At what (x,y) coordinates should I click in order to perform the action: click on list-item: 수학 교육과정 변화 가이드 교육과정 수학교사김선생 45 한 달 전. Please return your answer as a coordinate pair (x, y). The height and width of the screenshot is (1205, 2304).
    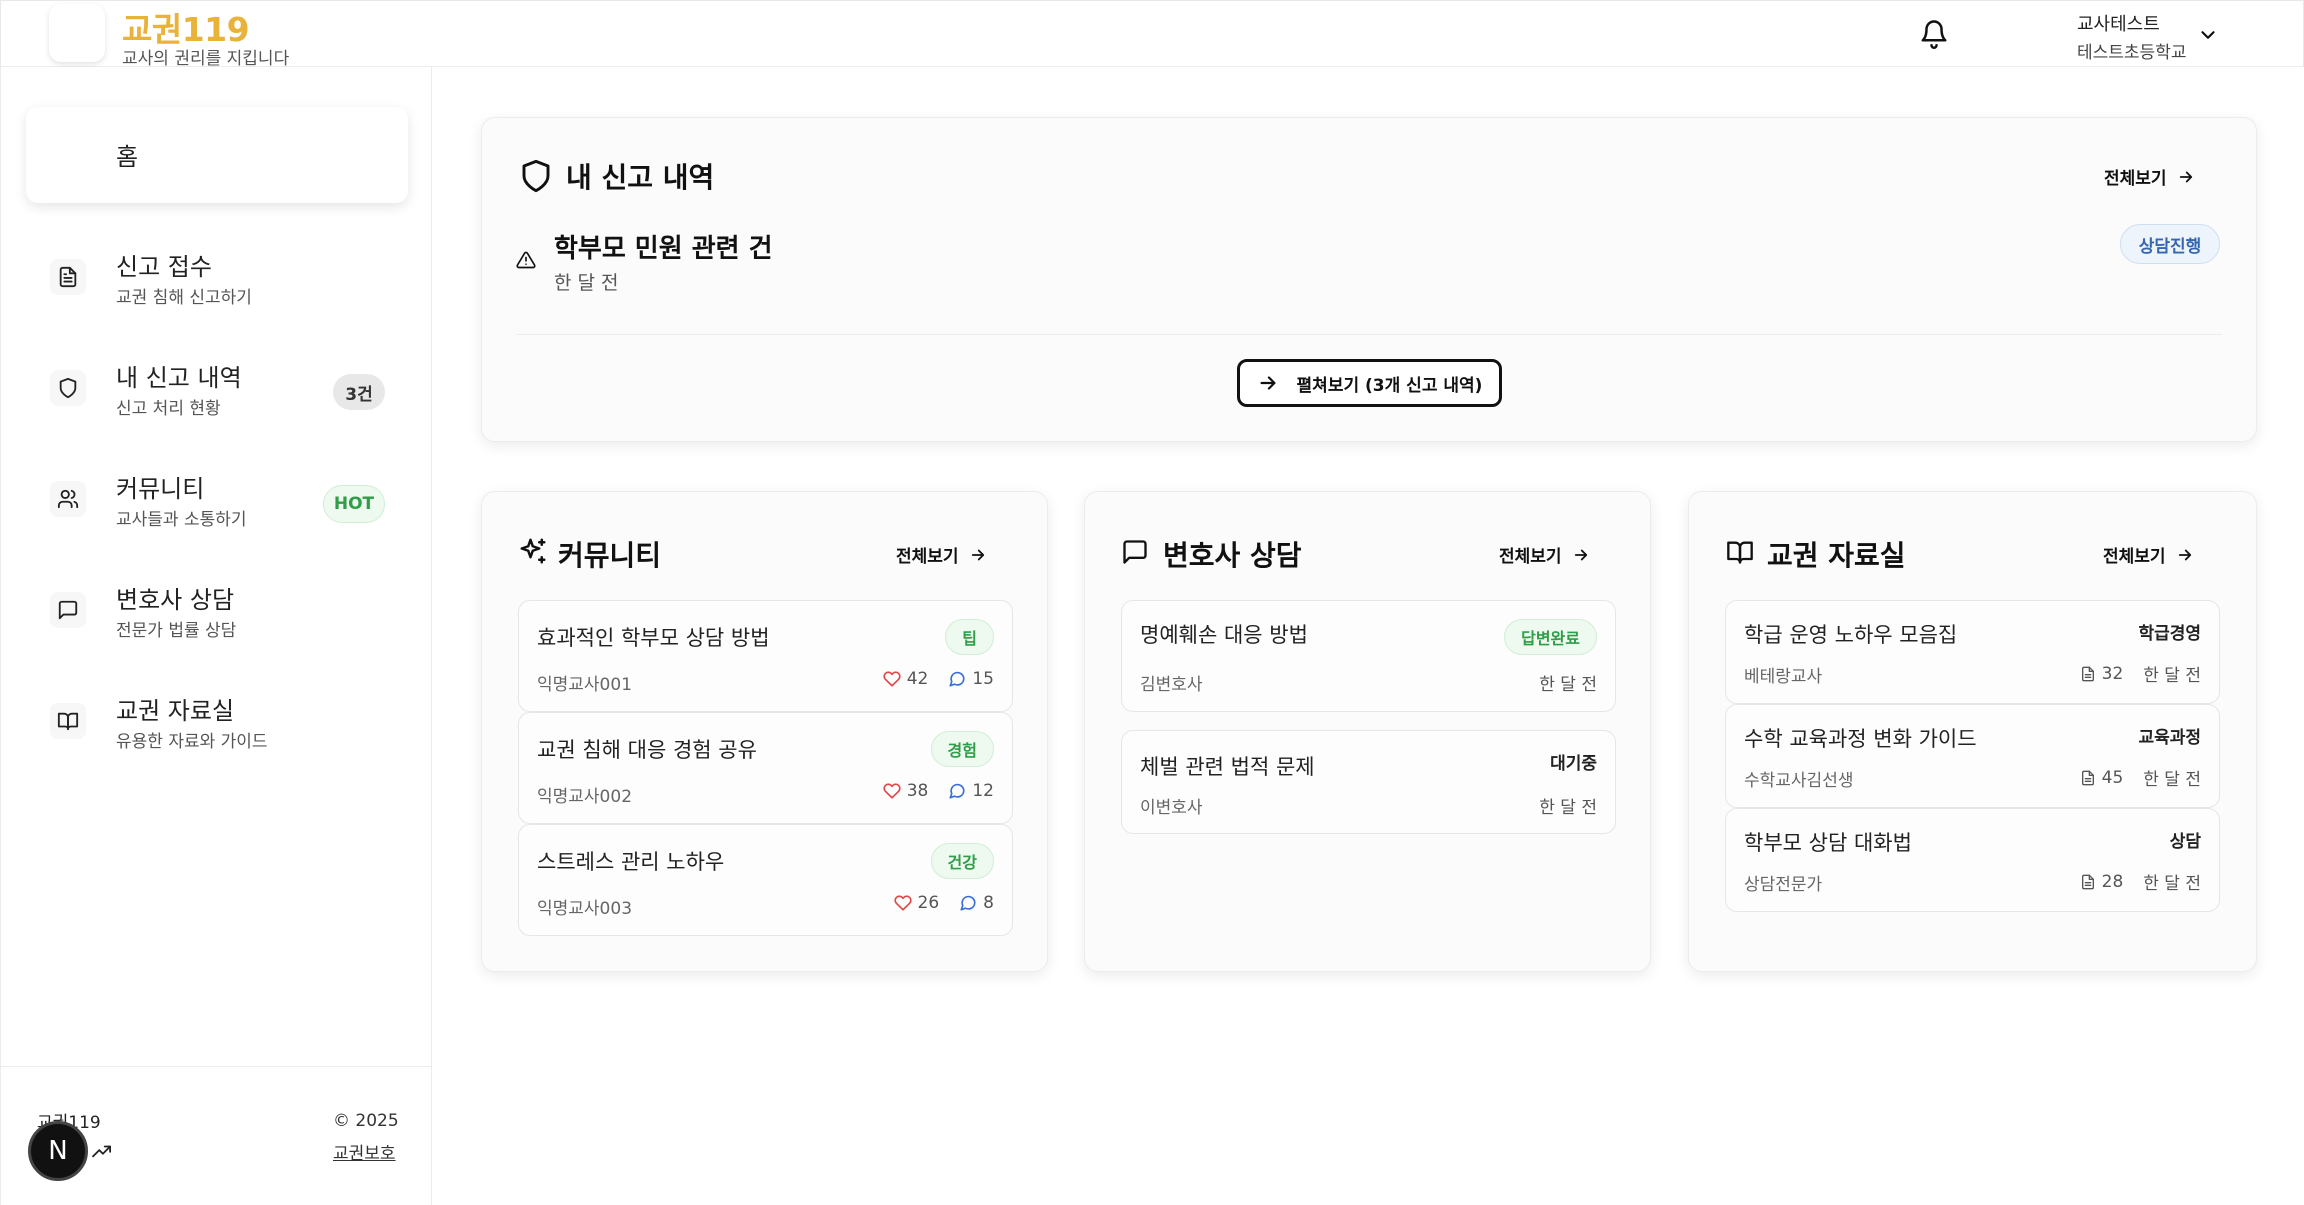
    Looking at the image, I should click on (1972, 756).